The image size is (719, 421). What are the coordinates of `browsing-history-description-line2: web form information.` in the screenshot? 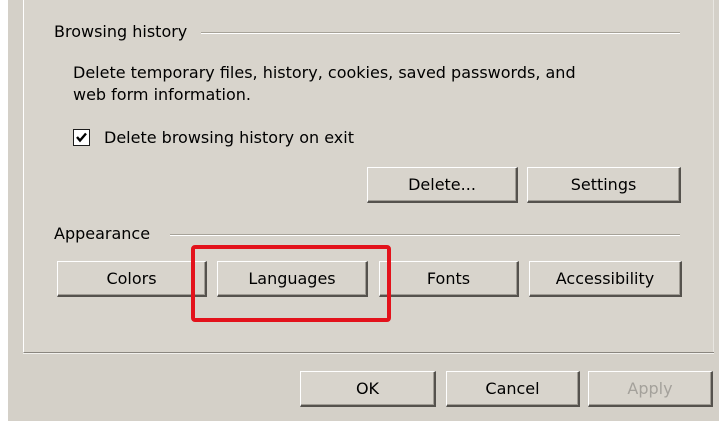 It's located at (162, 94).